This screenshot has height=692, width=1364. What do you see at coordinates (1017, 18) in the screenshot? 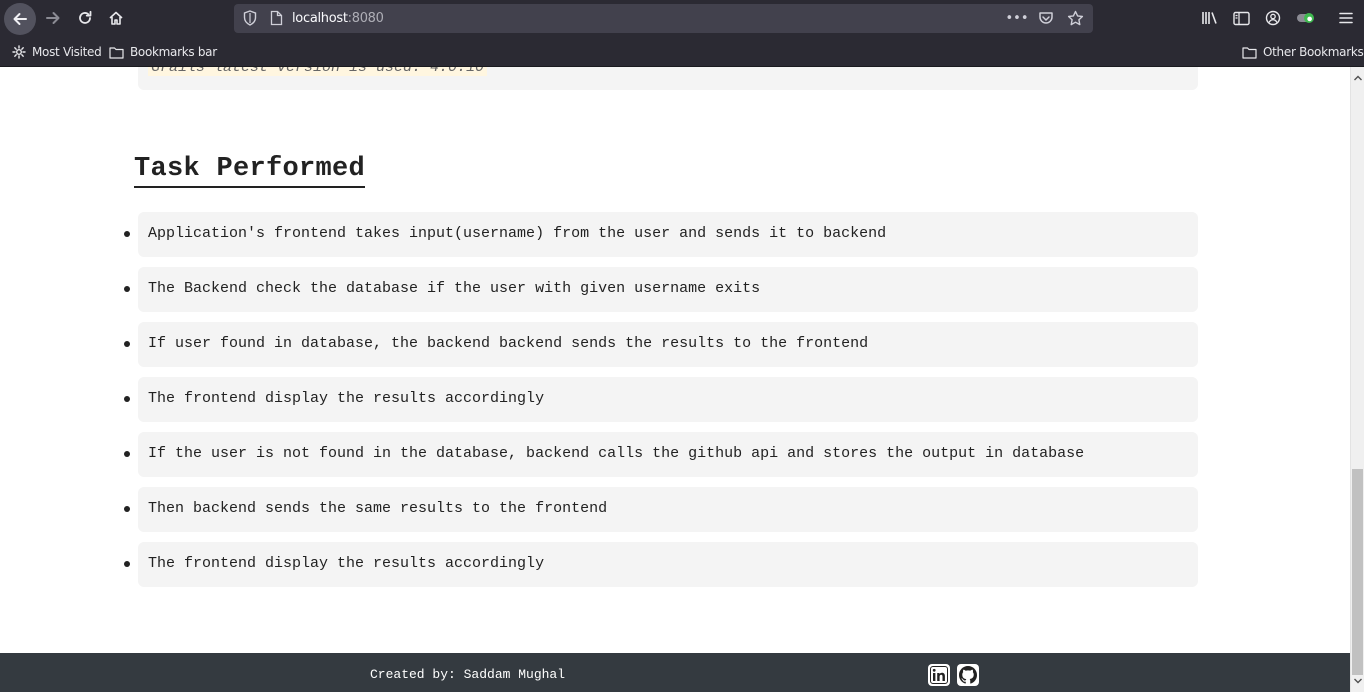
I see `page-actions-icon: •••` at bounding box center [1017, 18].